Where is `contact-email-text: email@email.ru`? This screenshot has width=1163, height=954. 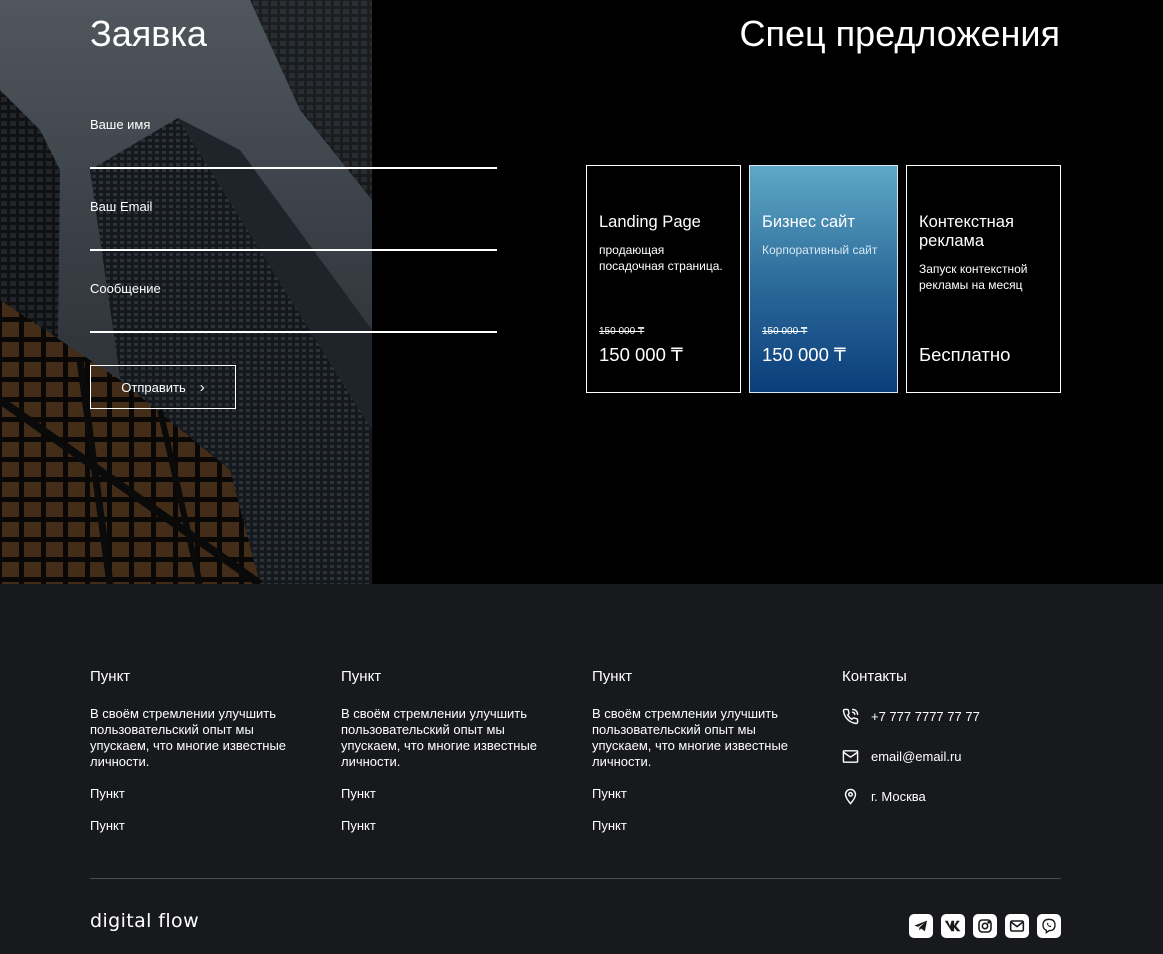
contact-email-text: email@email.ru is located at coordinates (916, 756).